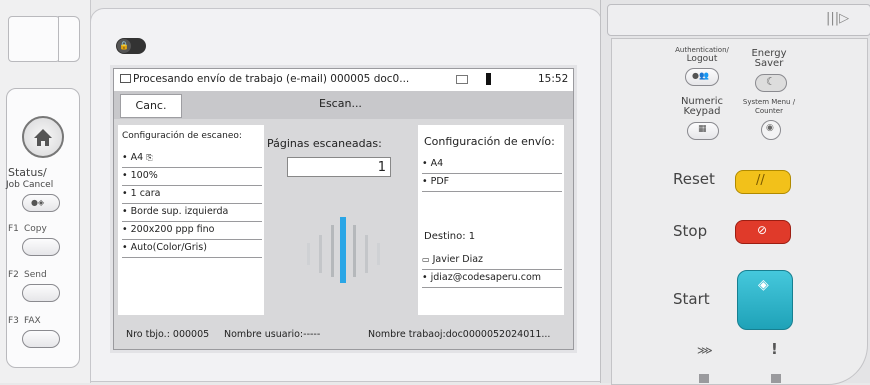 The width and height of the screenshot is (870, 385). I want to click on fax-button, so click(41, 339).